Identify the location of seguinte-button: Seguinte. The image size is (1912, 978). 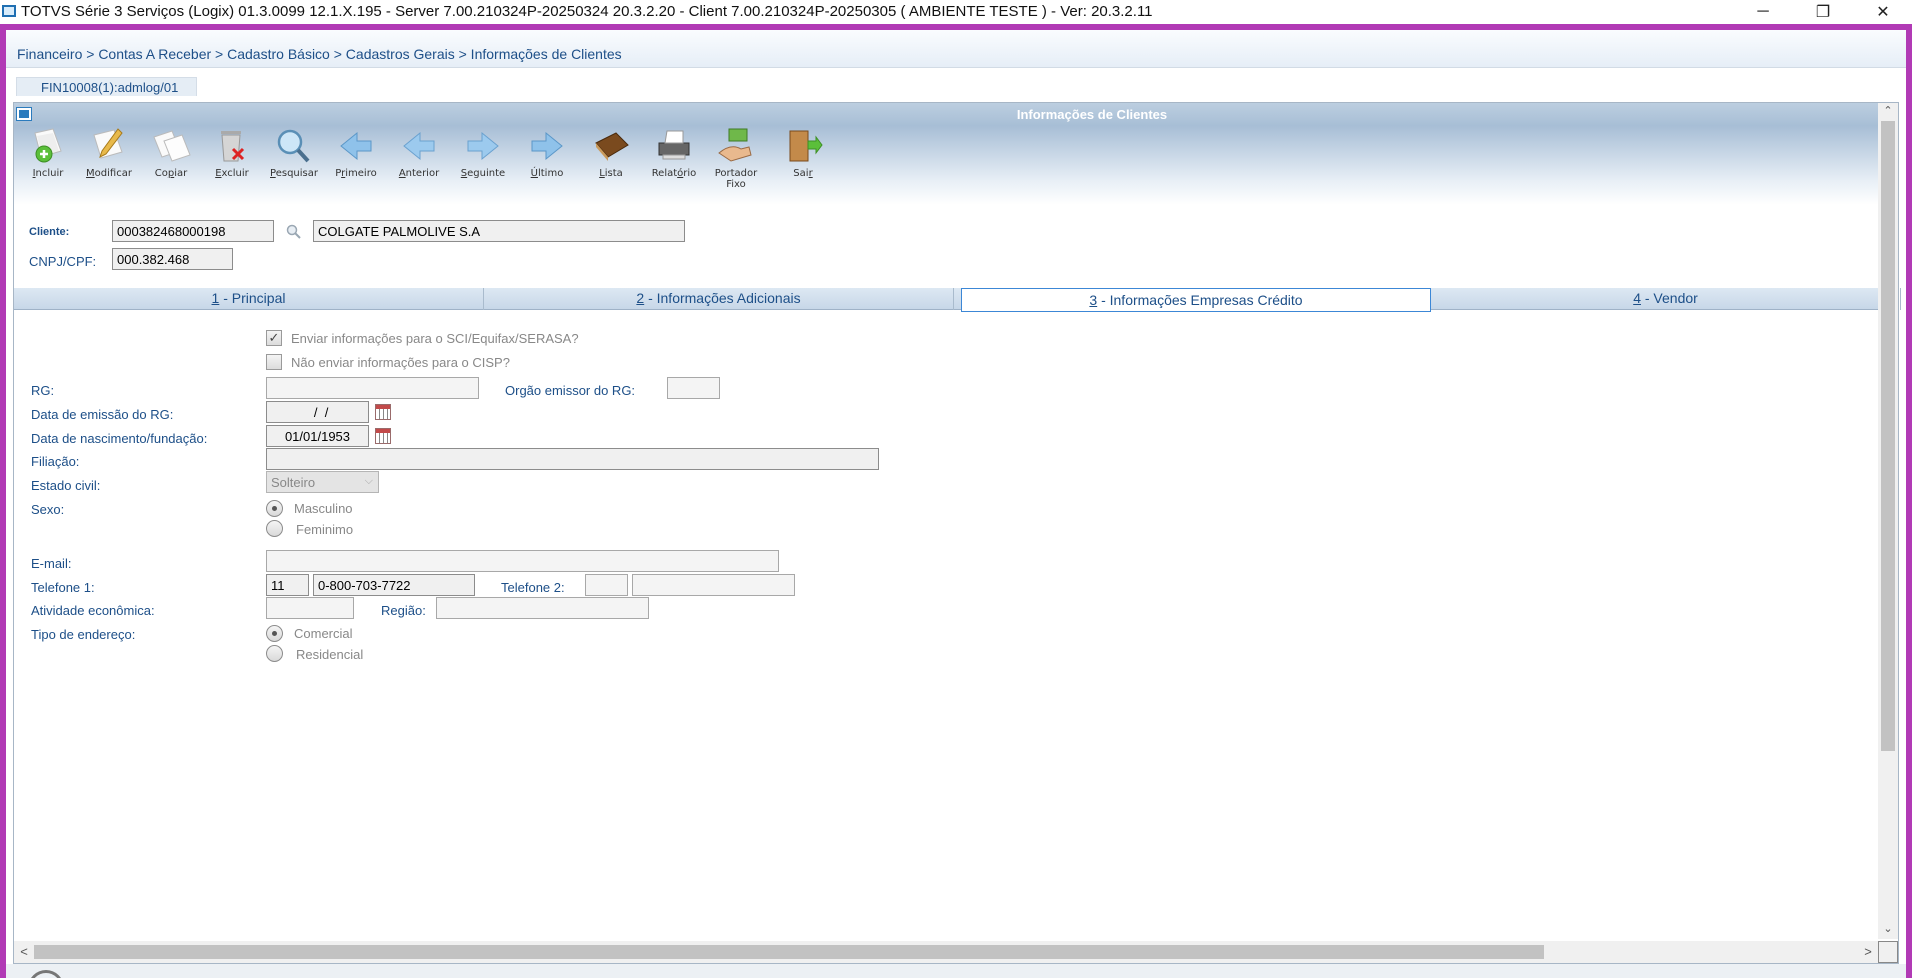
(483, 153).